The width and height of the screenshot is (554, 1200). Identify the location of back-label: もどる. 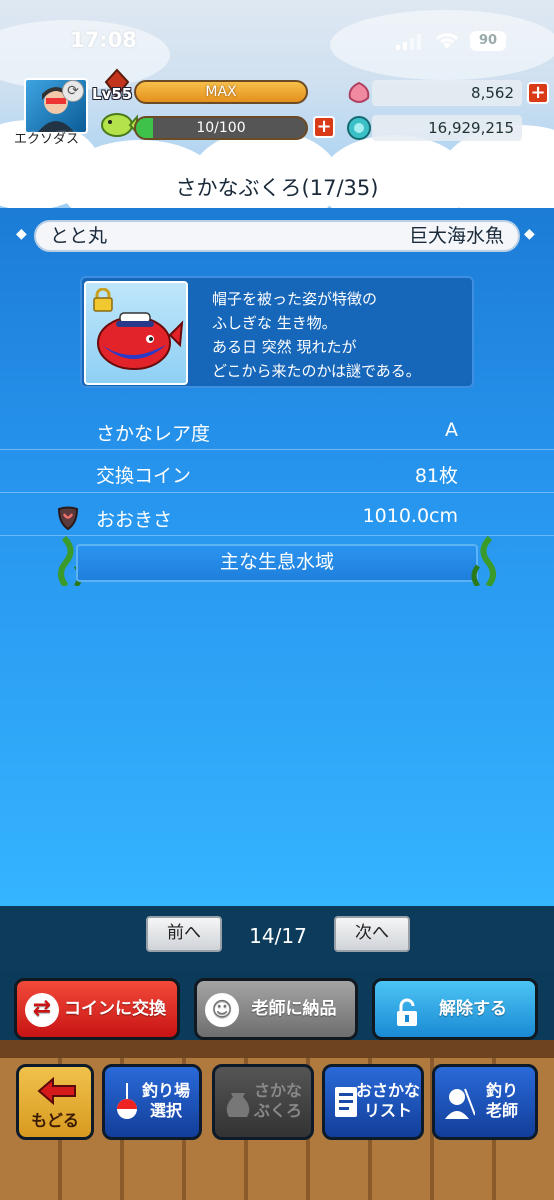
(55, 1120).